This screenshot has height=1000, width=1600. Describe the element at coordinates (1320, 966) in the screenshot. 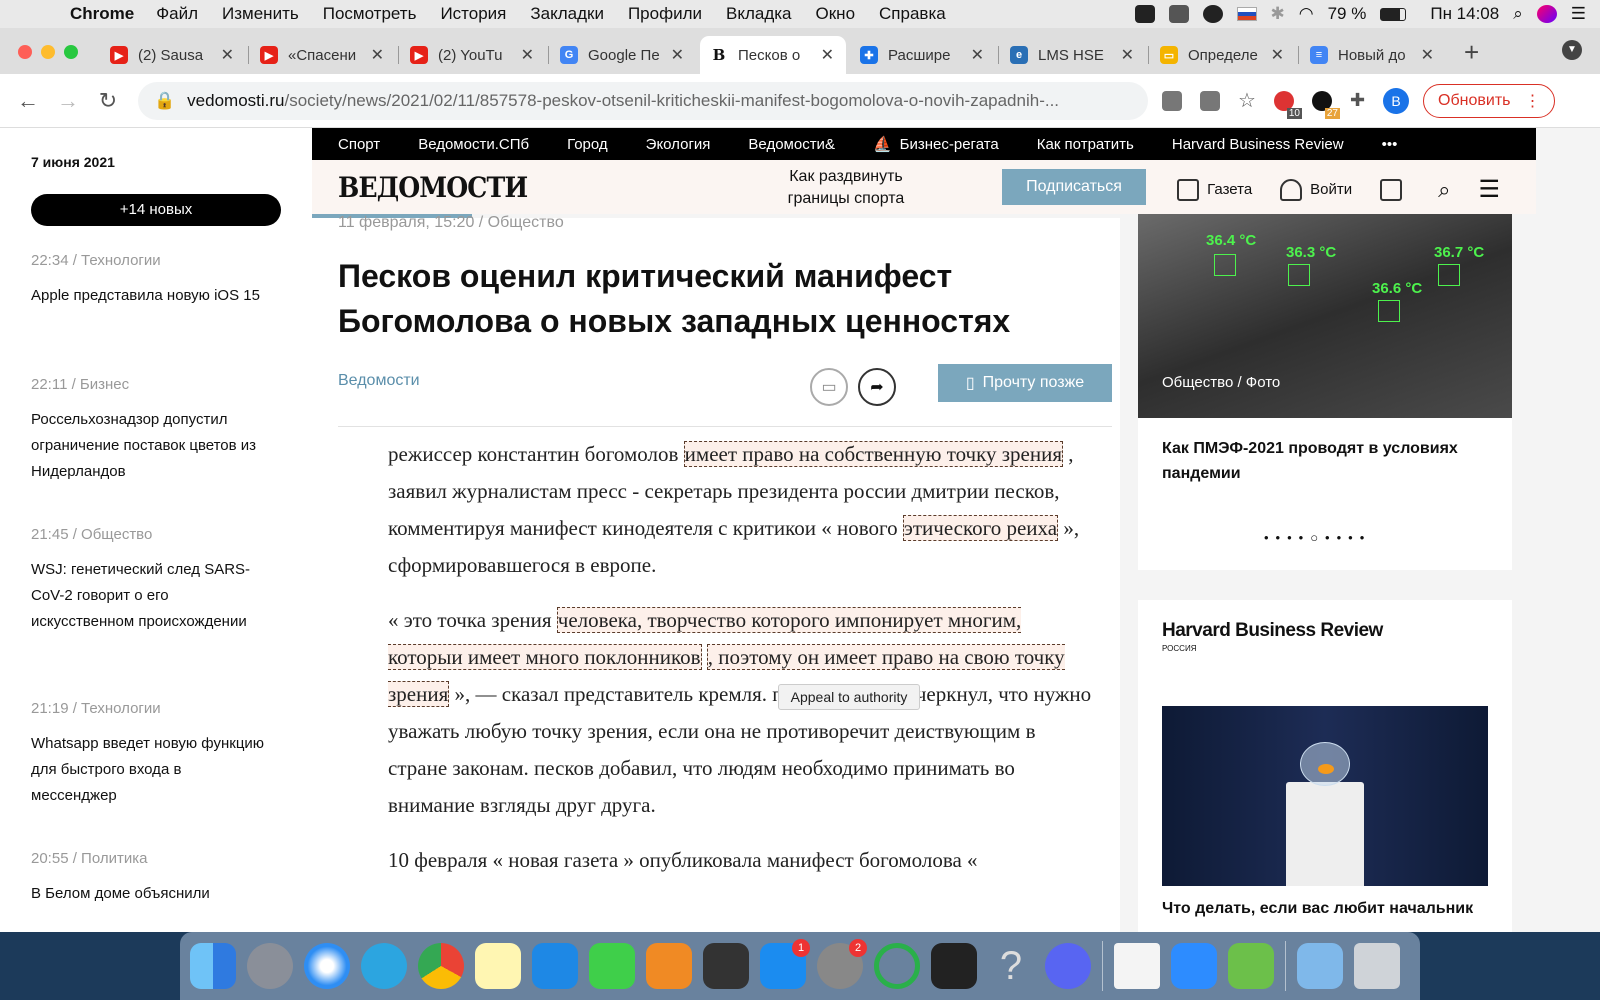

I see `folder-icon` at that location.